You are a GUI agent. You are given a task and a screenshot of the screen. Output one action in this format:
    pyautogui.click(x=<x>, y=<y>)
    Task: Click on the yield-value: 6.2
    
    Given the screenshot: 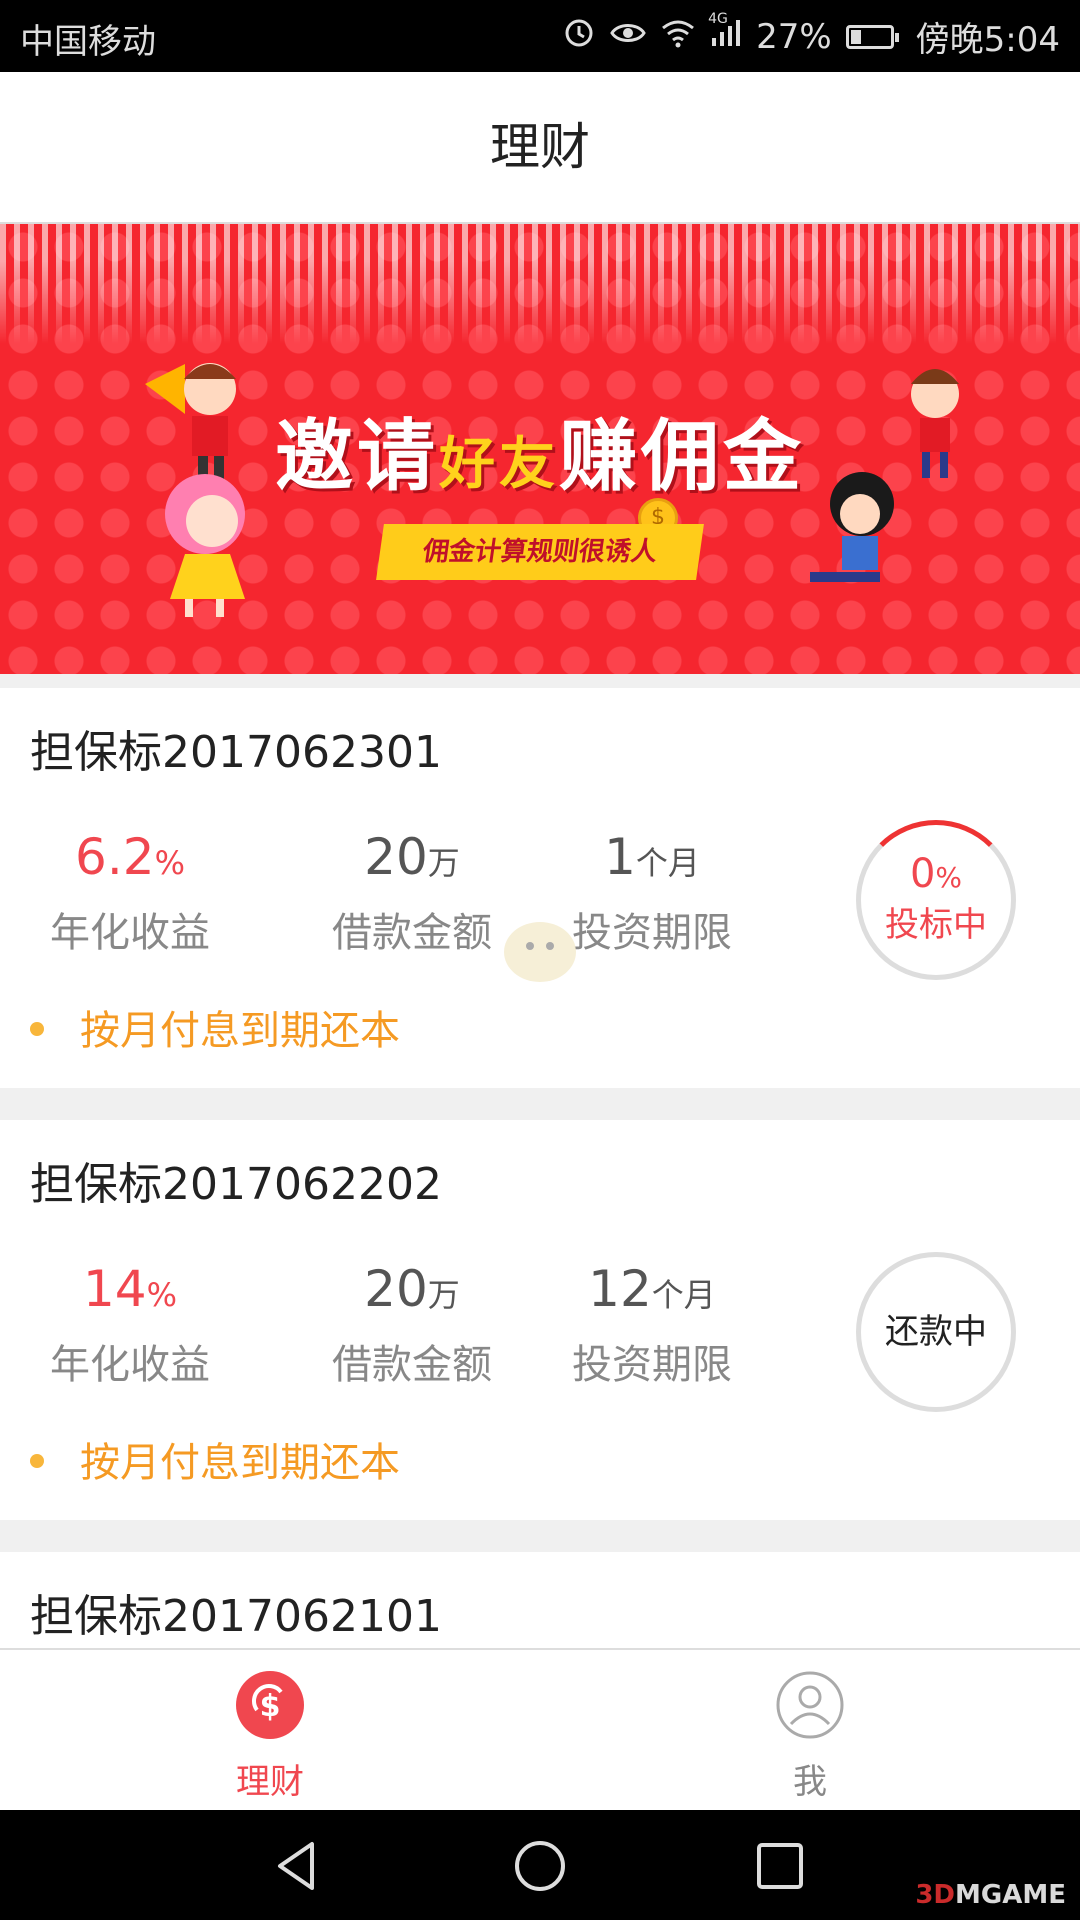 What is the action you would take?
    pyautogui.click(x=115, y=857)
    